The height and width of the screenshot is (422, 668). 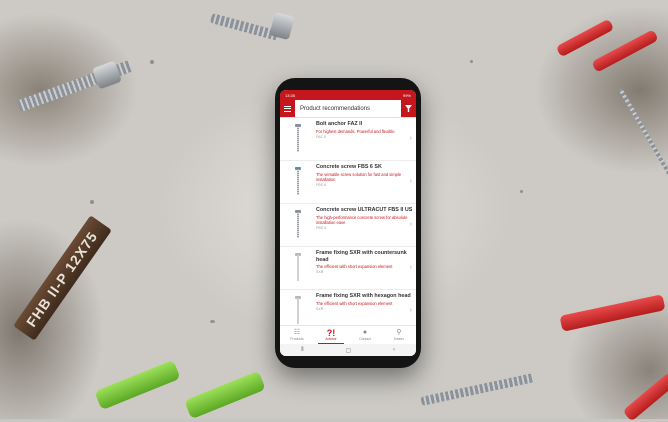 I want to click on product-name: Frame fixing SXR with countersunk head, so click(x=361, y=256).